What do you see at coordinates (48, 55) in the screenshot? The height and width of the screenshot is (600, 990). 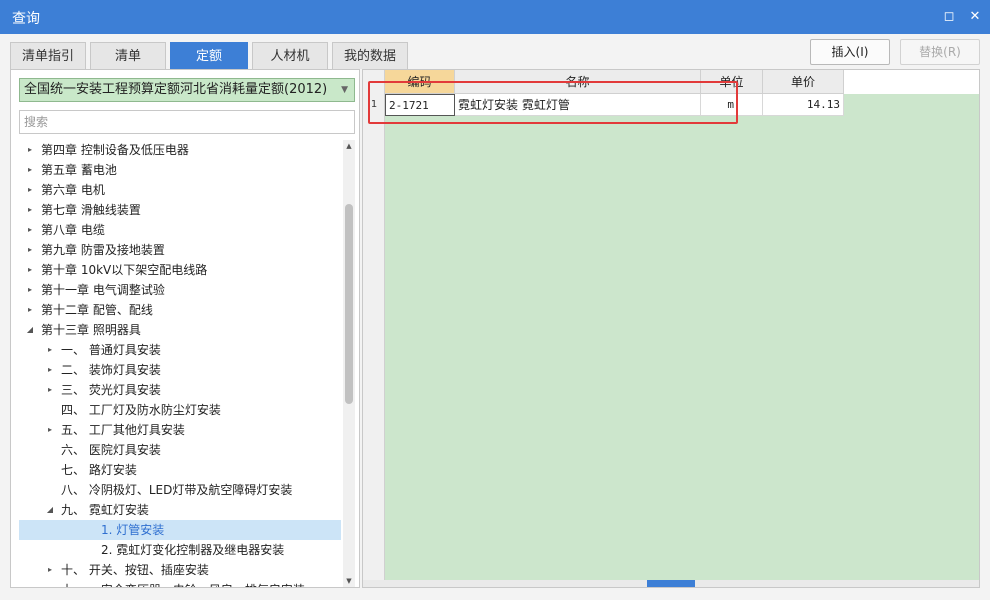 I see `tab-list-guide: 清单指引` at bounding box center [48, 55].